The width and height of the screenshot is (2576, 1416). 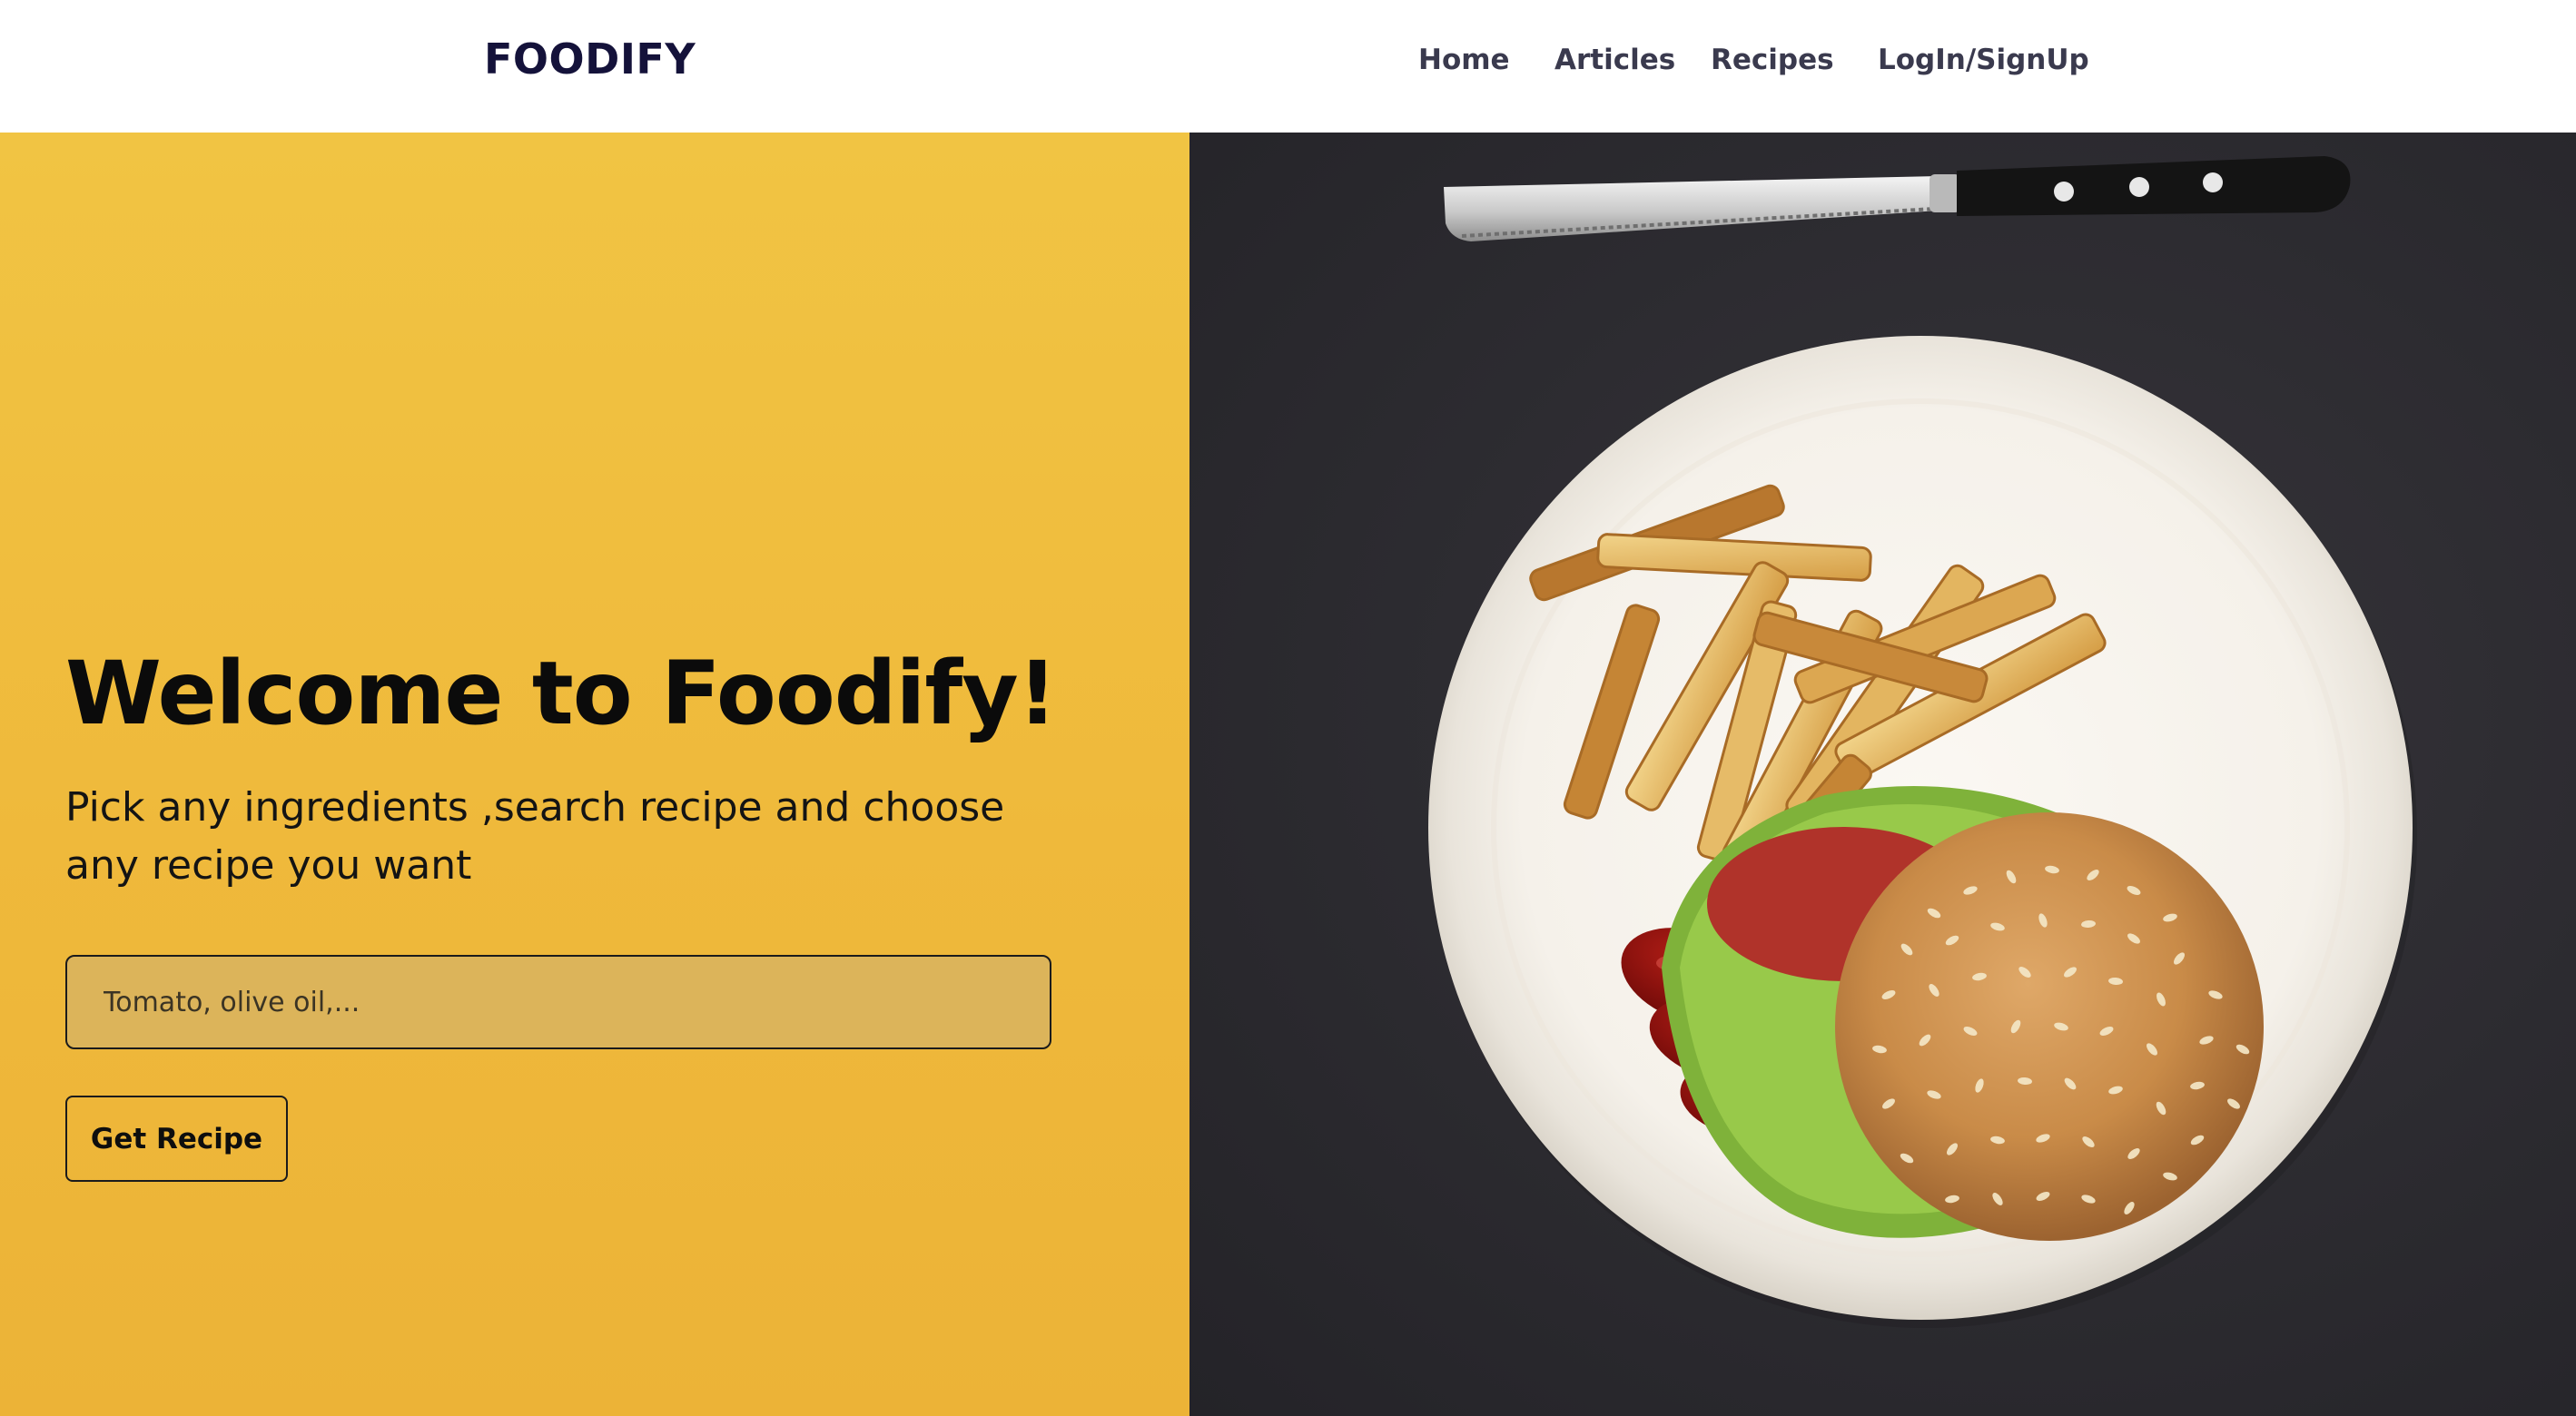 What do you see at coordinates (1464, 60) in the screenshot?
I see `nav-home-link: Home` at bounding box center [1464, 60].